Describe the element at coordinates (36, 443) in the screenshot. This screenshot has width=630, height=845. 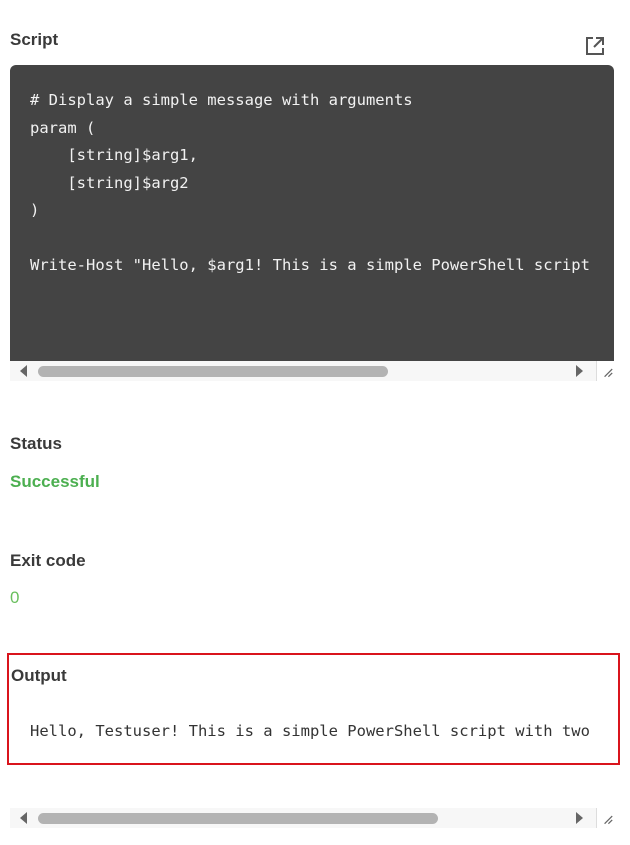
I see `status-label: Status` at that location.